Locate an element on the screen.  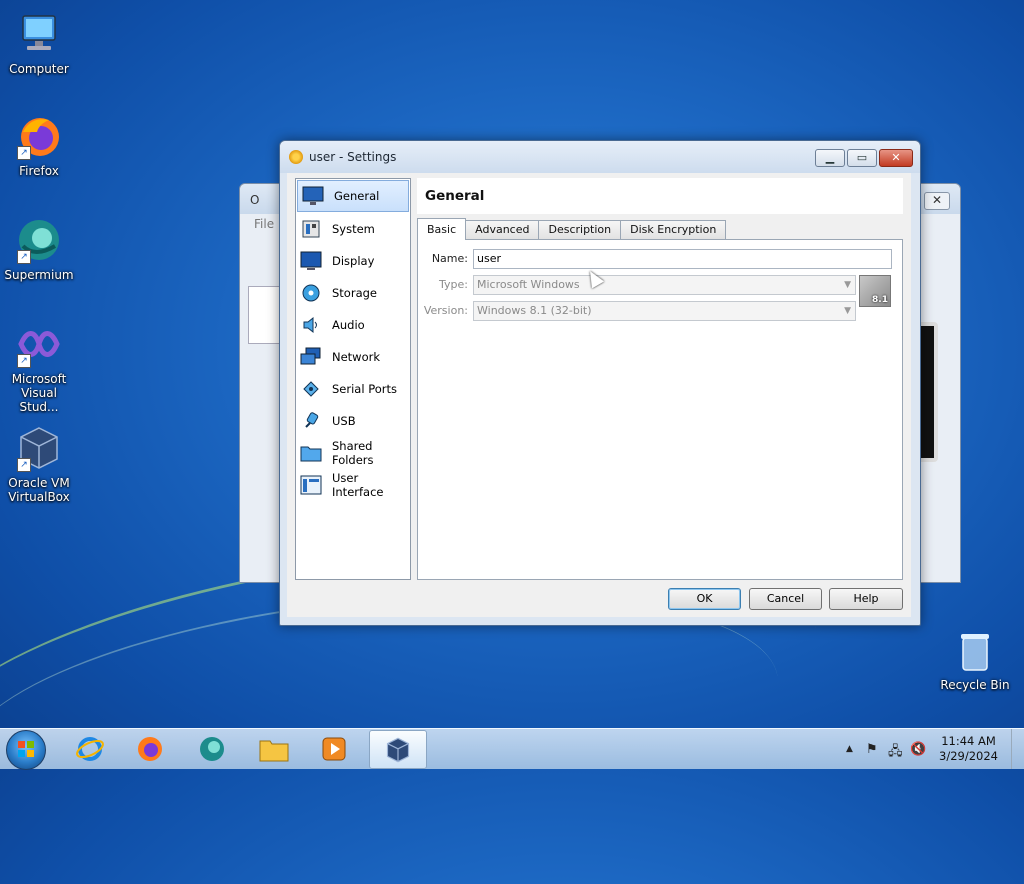
network-icon is located at coordinates (311, 357).